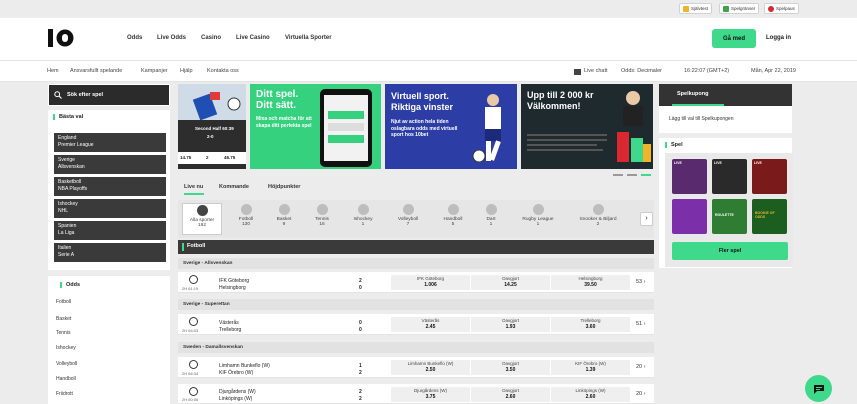  I want to click on away-team: KIF Örebro (W), so click(236, 373).